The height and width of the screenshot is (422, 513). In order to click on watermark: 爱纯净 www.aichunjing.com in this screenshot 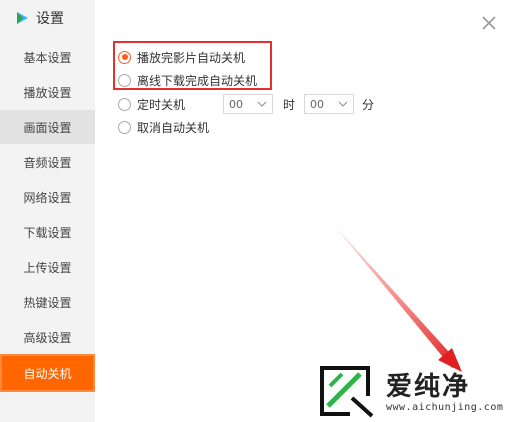, I will do `click(415, 392)`.